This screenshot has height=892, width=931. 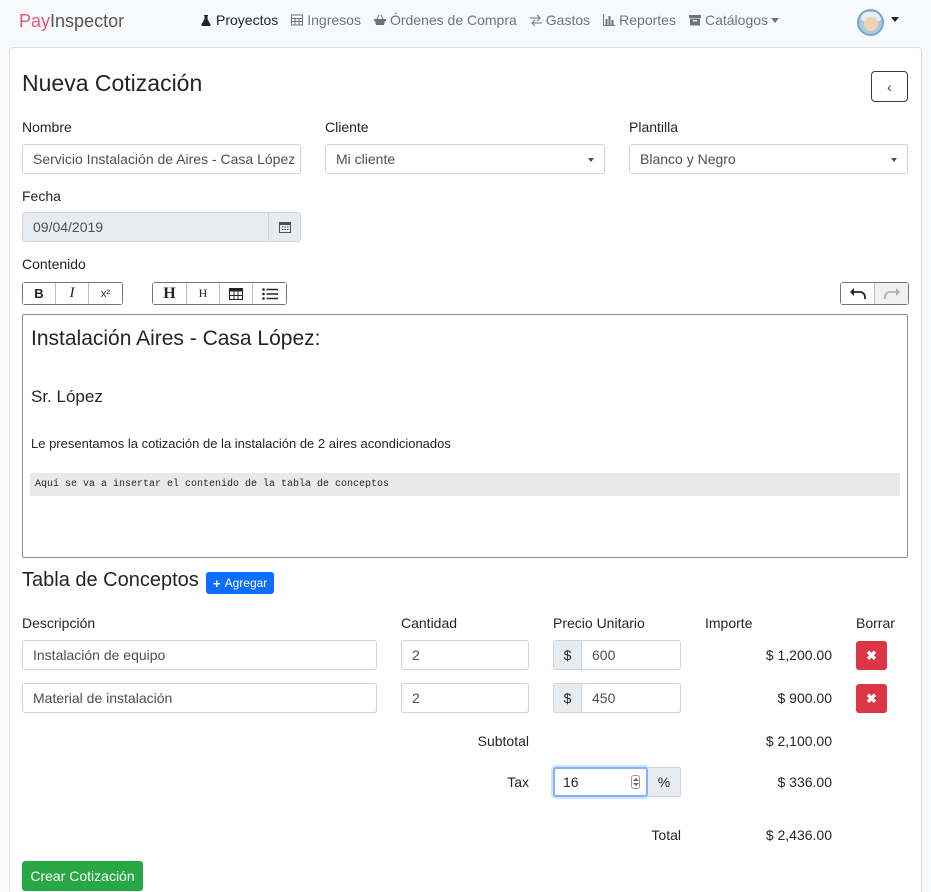 What do you see at coordinates (559, 20) in the screenshot?
I see `nav-item-gastos: Gastos` at bounding box center [559, 20].